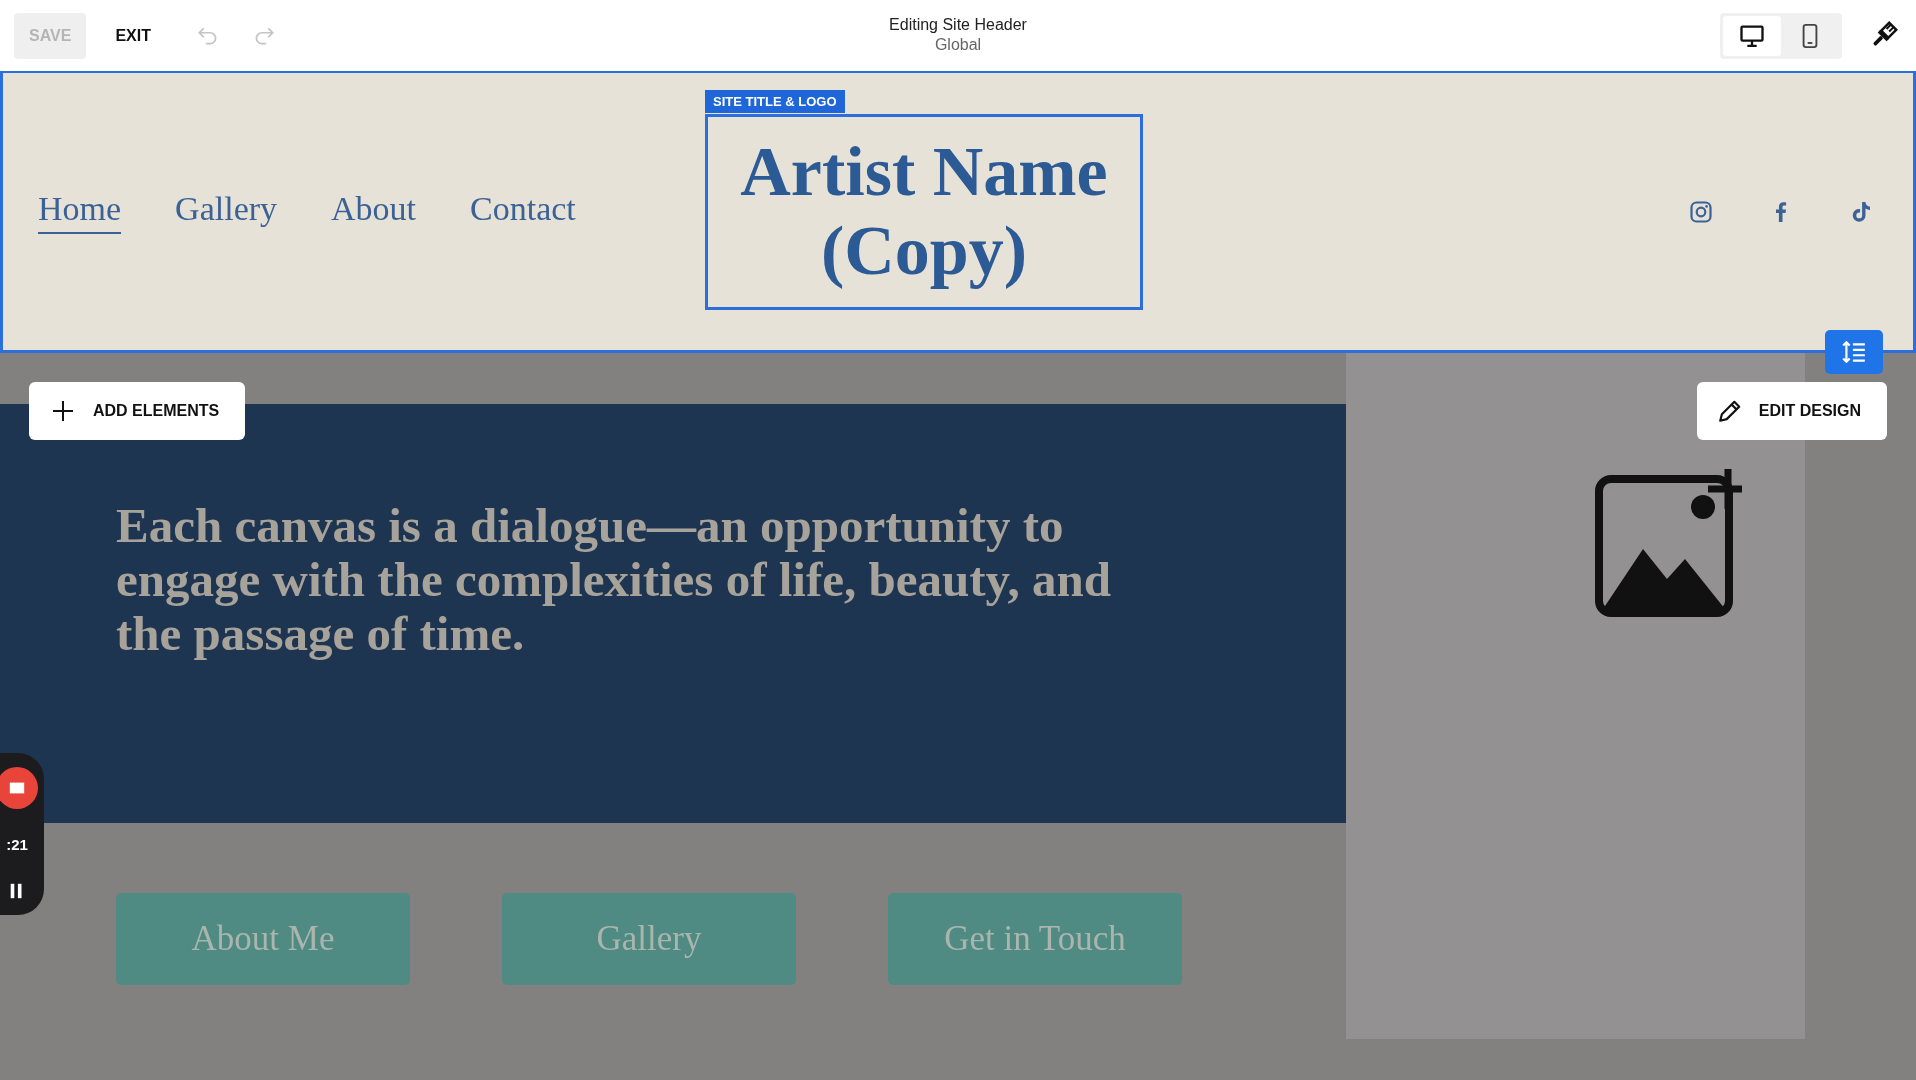 The image size is (1916, 1080). What do you see at coordinates (19, 787) in the screenshot?
I see `stop-recording-button` at bounding box center [19, 787].